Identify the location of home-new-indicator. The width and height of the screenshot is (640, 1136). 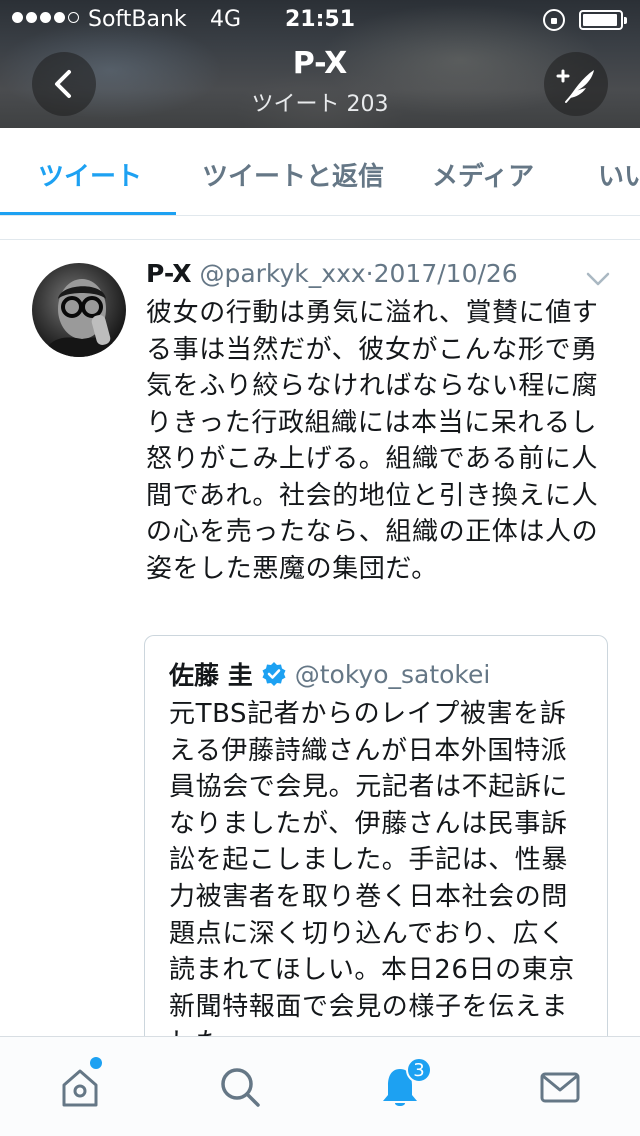
(96, 1063).